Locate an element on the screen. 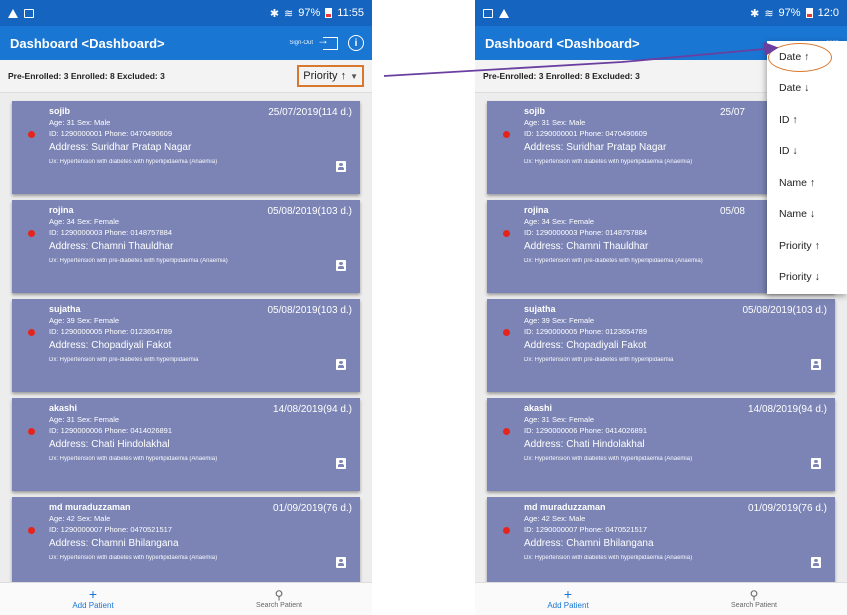  sort-dropdown: Priority ↑ ▼ is located at coordinates (330, 76).